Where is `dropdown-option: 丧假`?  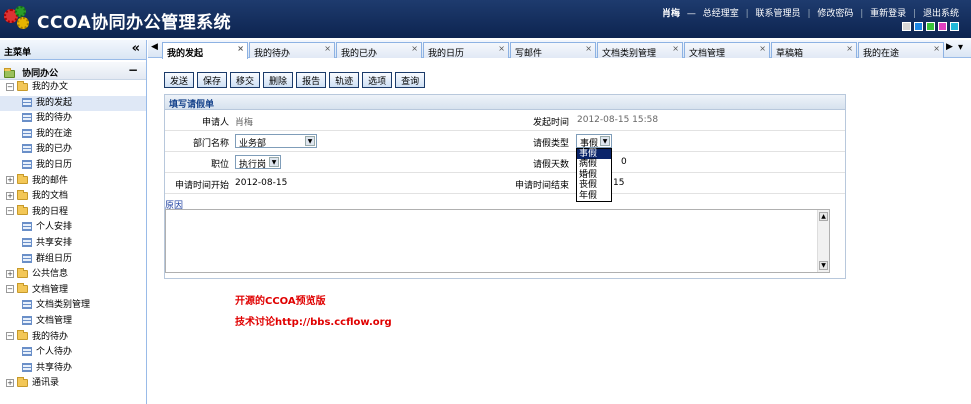
dropdown-option: 丧假 is located at coordinates (594, 185).